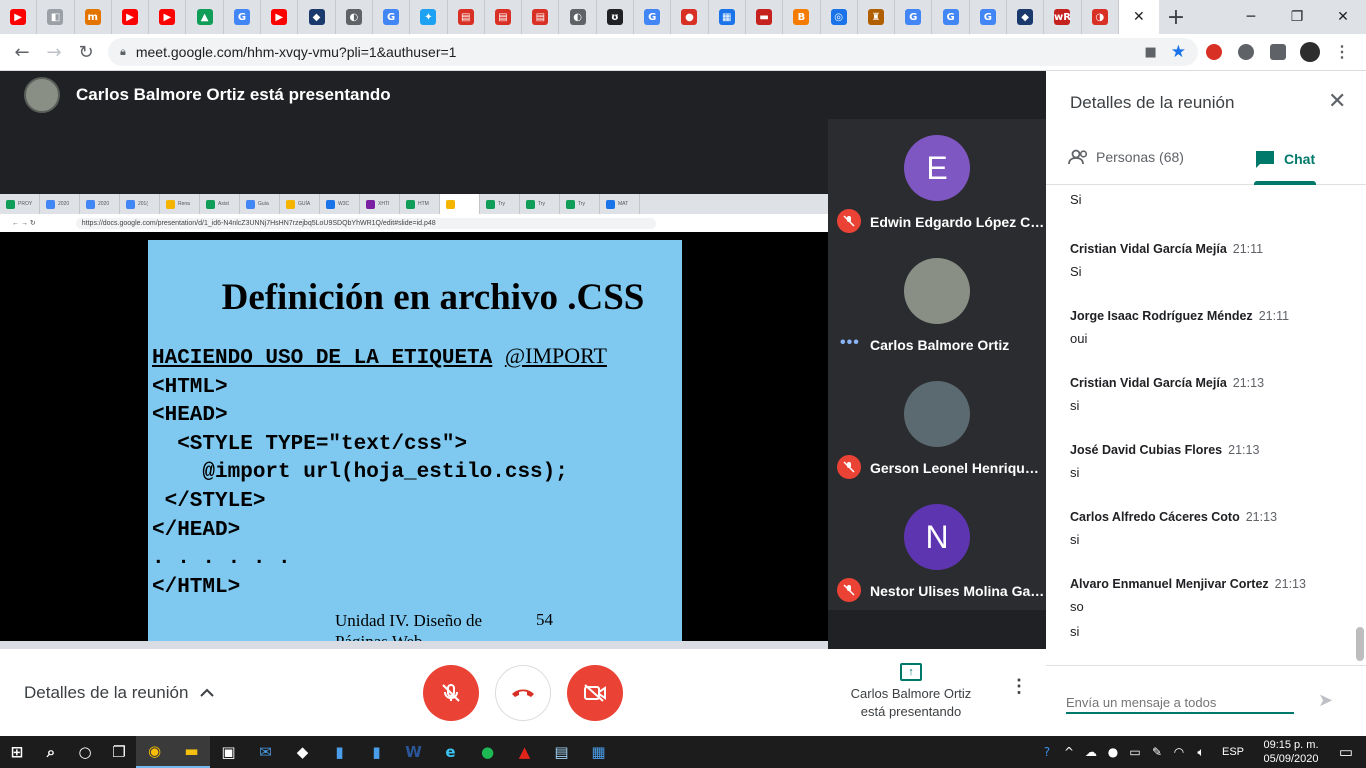  Describe the element at coordinates (1310, 52) in the screenshot. I see `profile-avatar` at that location.